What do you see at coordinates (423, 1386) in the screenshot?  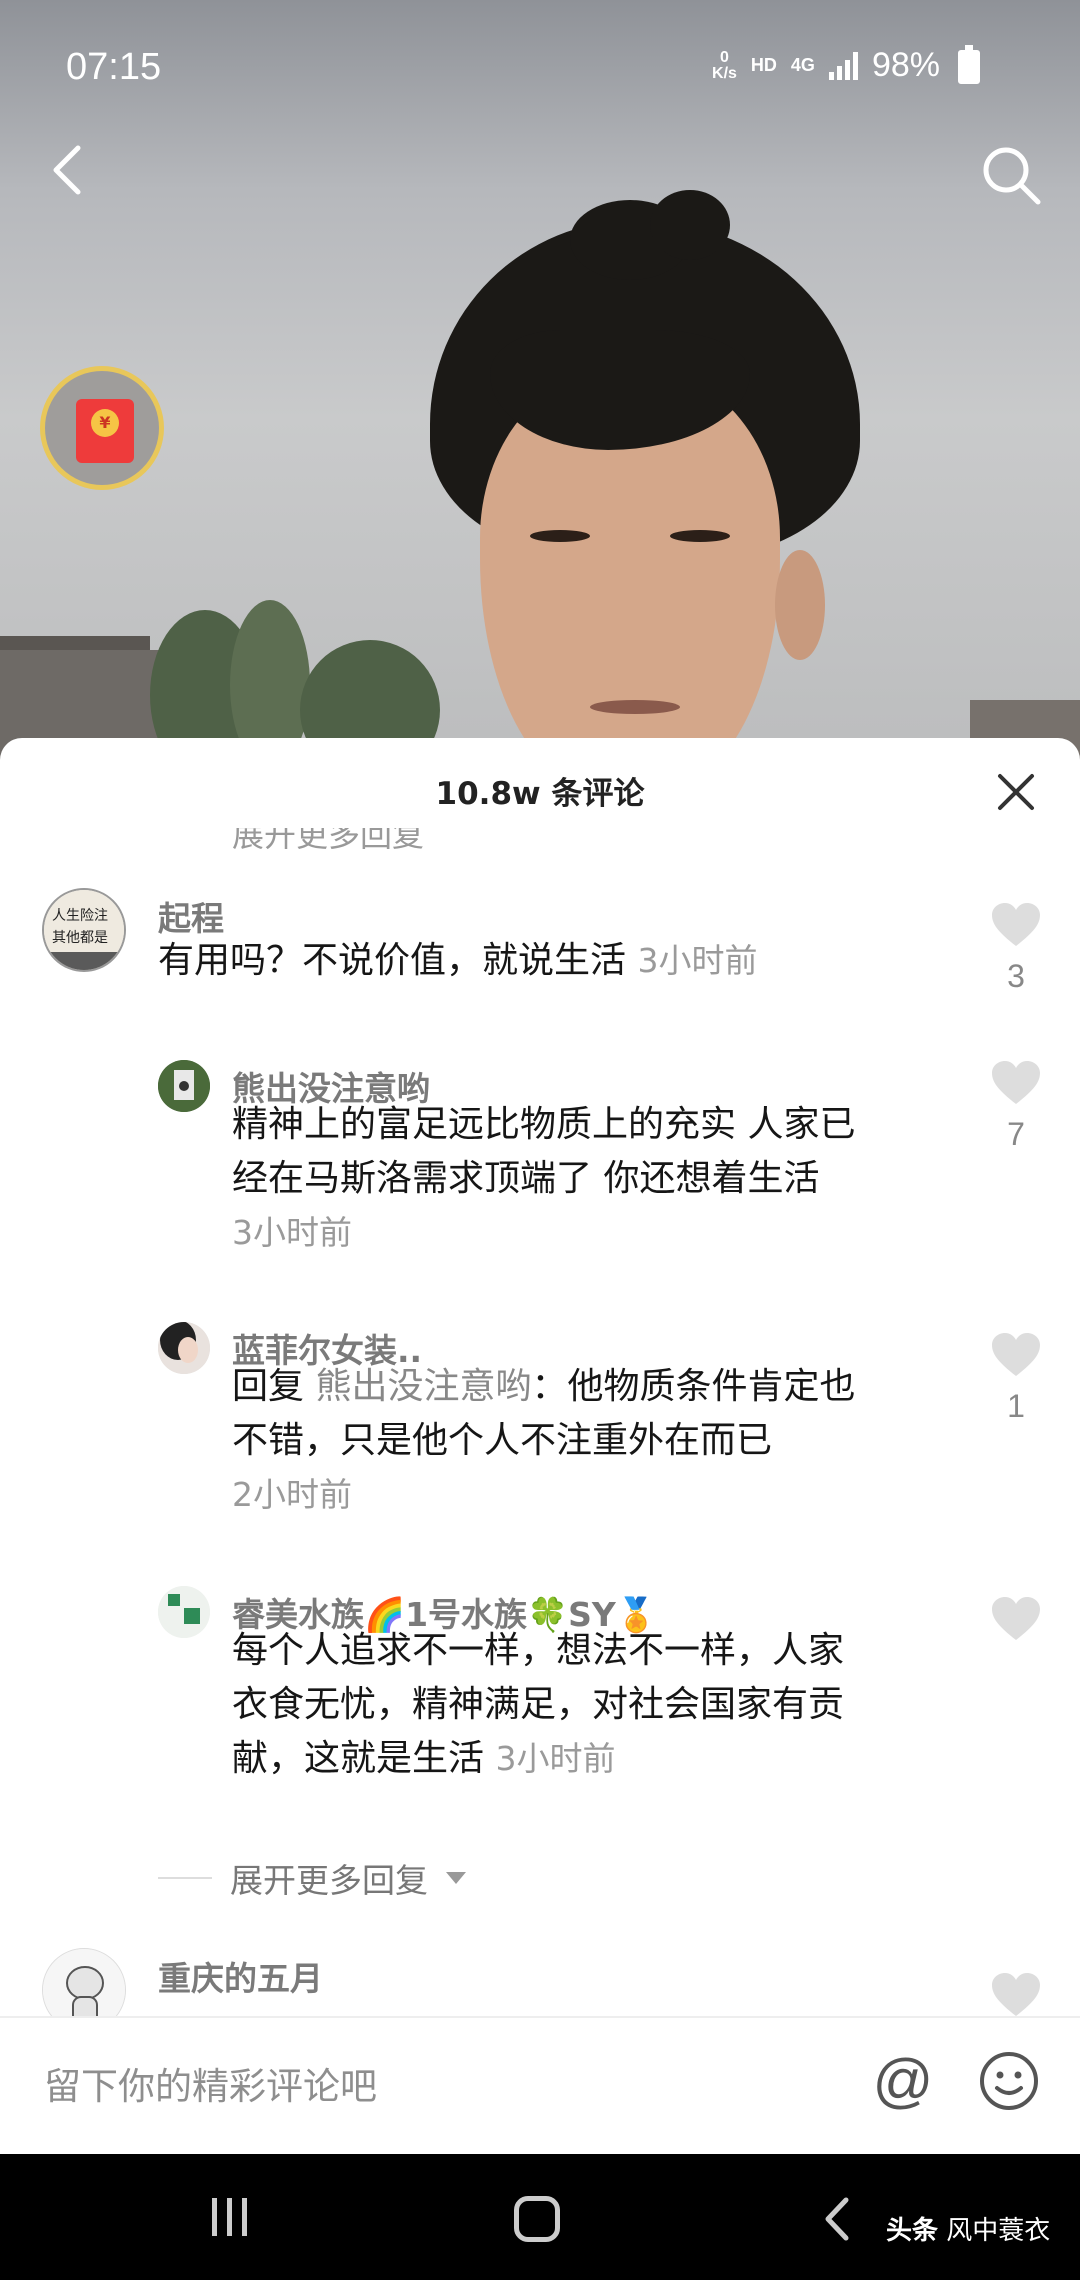 I see `reply-to-username: 熊出没注意哟` at bounding box center [423, 1386].